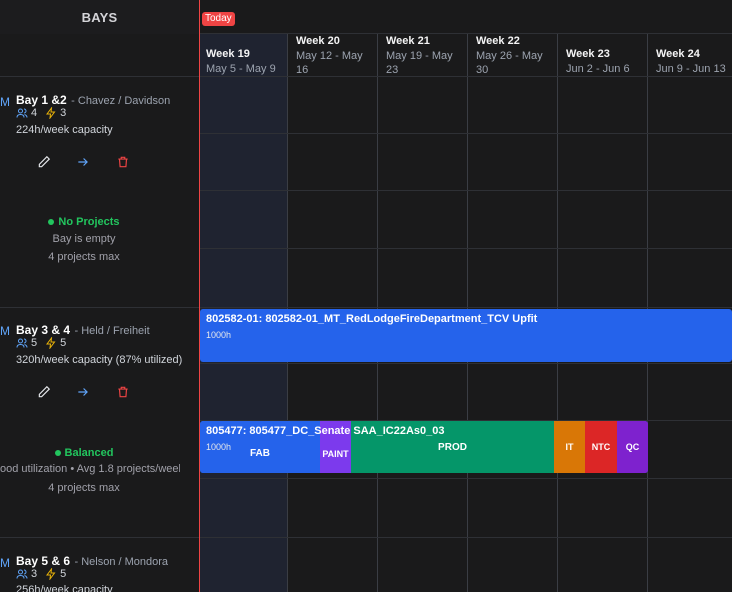 This screenshot has width=732, height=592. I want to click on project-title: 805477: 805477_DC_Senate SAA_IC22As0_03, so click(325, 431).